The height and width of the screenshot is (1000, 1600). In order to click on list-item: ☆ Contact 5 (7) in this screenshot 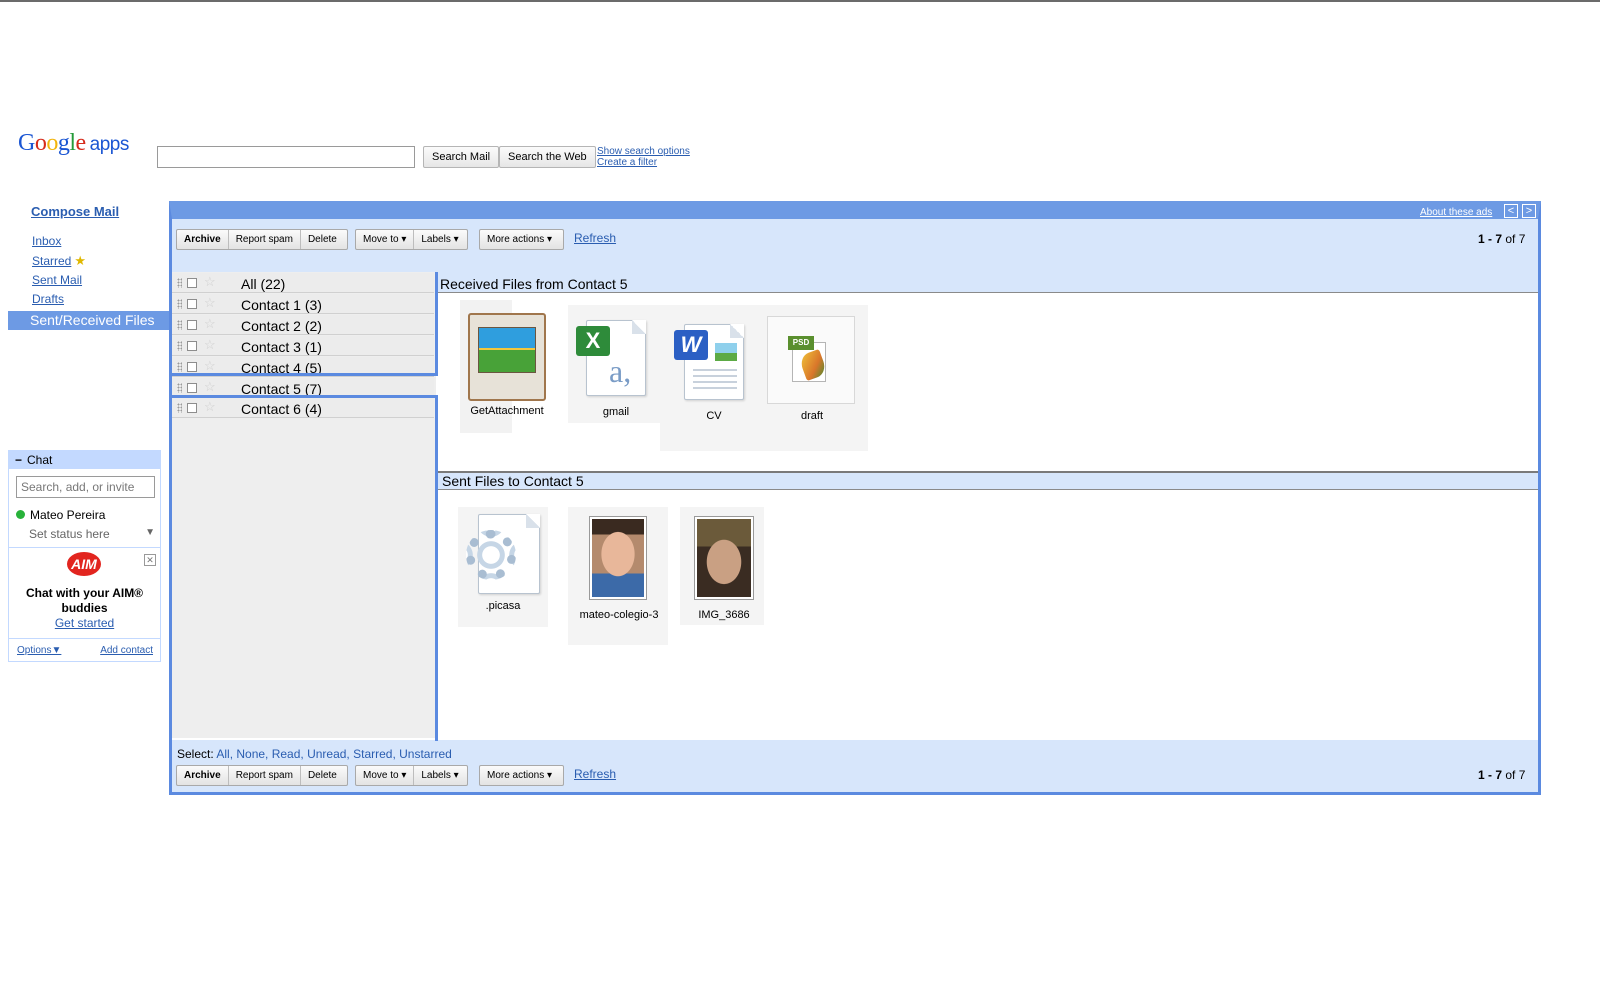, I will do `click(303, 388)`.